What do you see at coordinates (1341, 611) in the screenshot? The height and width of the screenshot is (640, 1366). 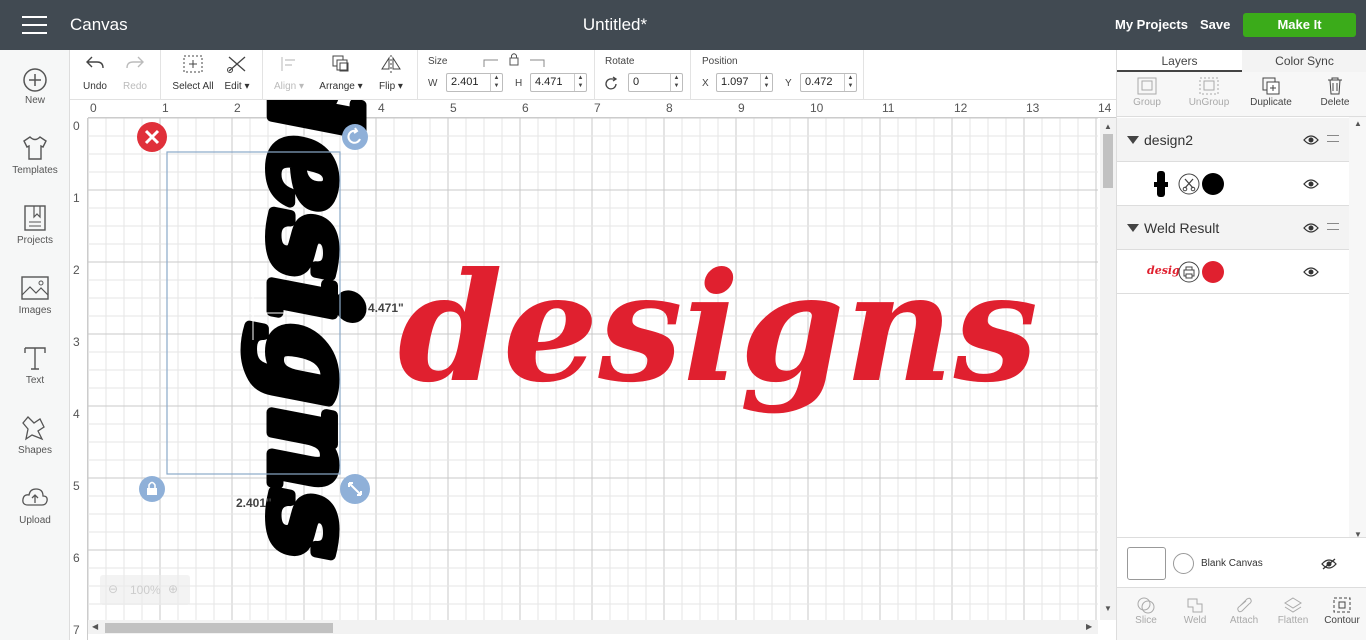 I see `contour-button: Contour` at bounding box center [1341, 611].